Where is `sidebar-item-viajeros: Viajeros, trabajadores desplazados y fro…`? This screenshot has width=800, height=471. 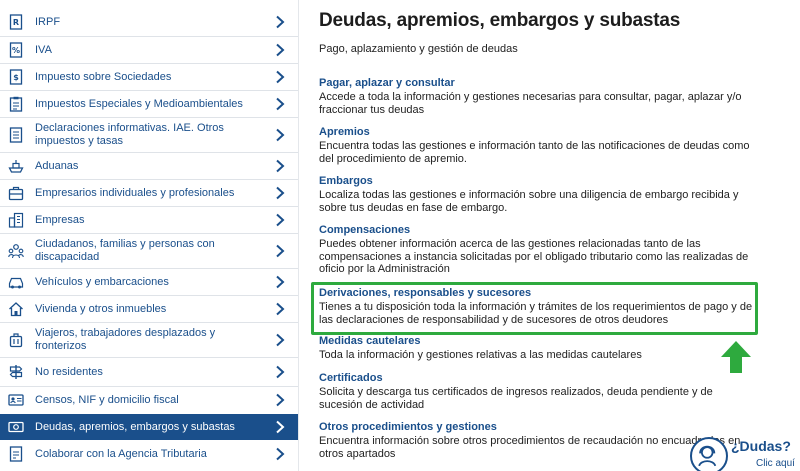
sidebar-item-viajeros: Viajeros, trabajadores desplazados y fro… is located at coordinates (149, 340).